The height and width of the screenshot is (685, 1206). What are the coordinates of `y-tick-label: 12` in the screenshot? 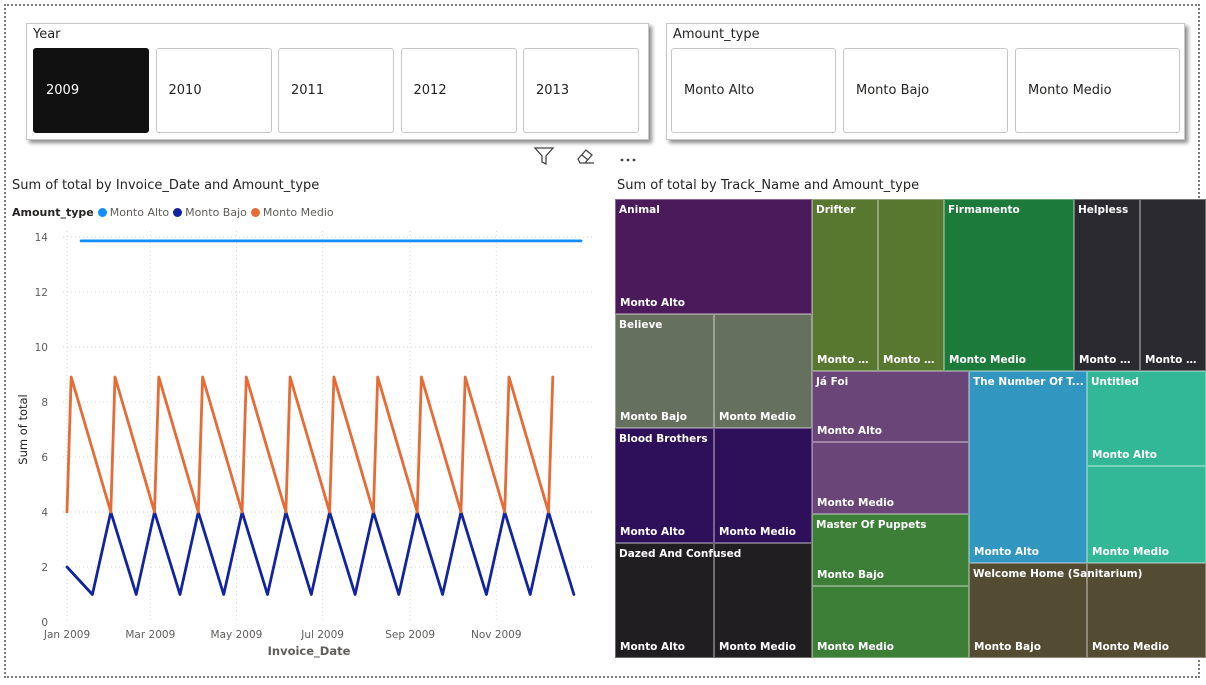 It's located at (41, 293).